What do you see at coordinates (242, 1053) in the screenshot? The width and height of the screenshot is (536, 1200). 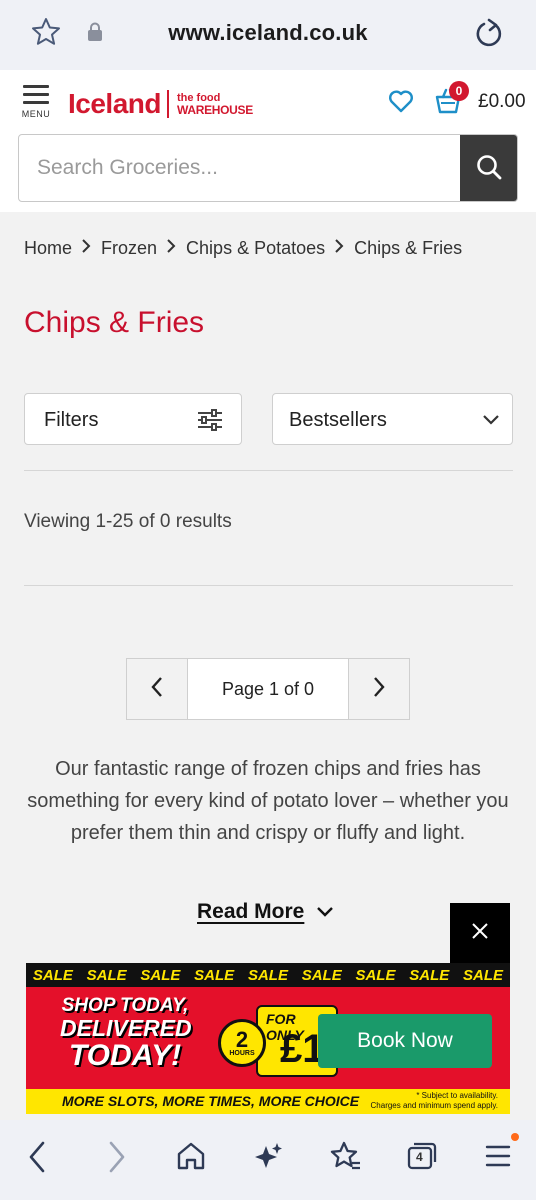 I see `timer-unit: HOURS` at bounding box center [242, 1053].